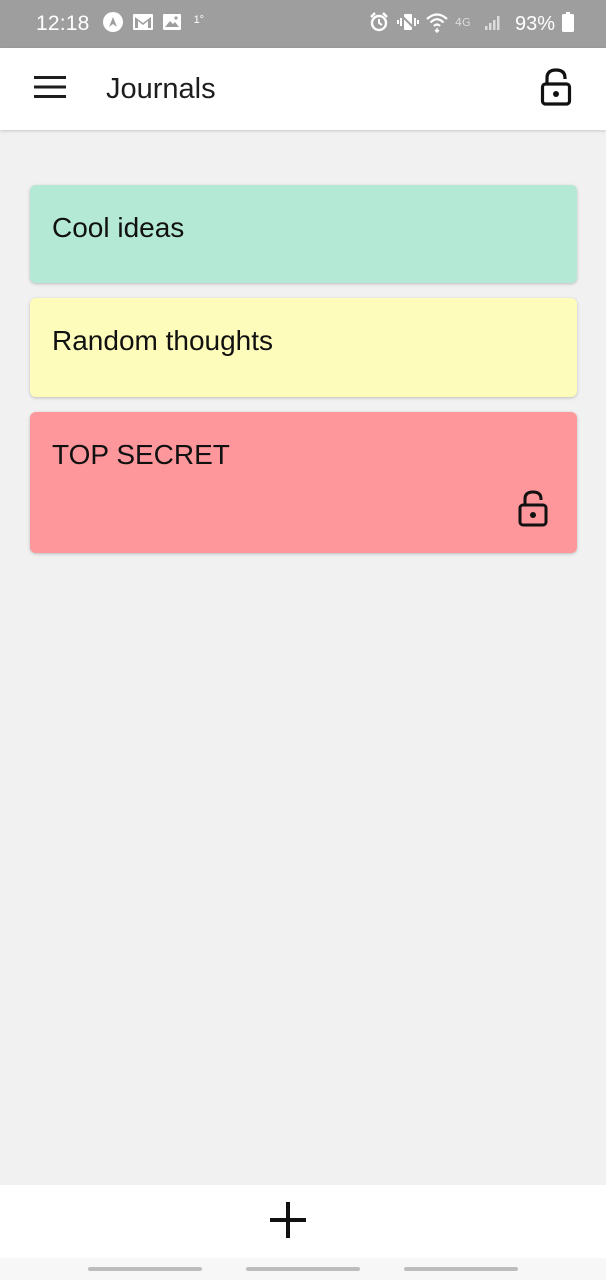  Describe the element at coordinates (143, 24) in the screenshot. I see `gmail-icon` at that location.